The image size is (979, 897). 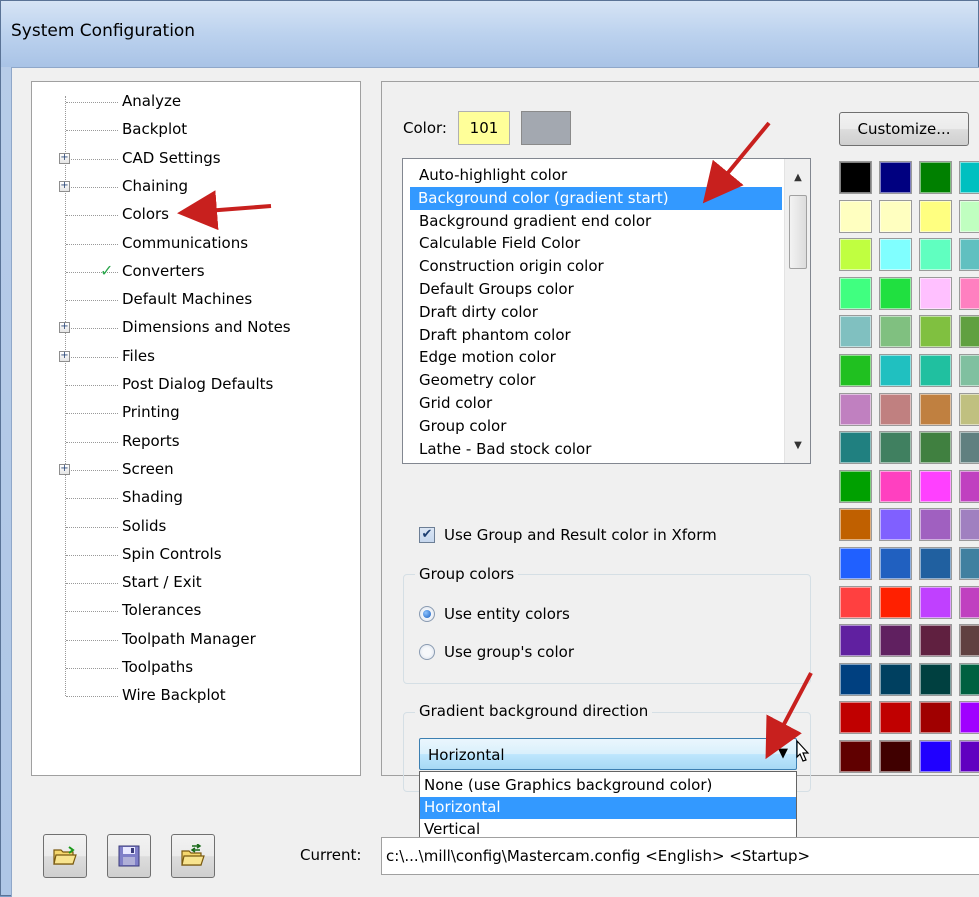 What do you see at coordinates (192, 244) in the screenshot?
I see `tree-item-communications: Communications` at bounding box center [192, 244].